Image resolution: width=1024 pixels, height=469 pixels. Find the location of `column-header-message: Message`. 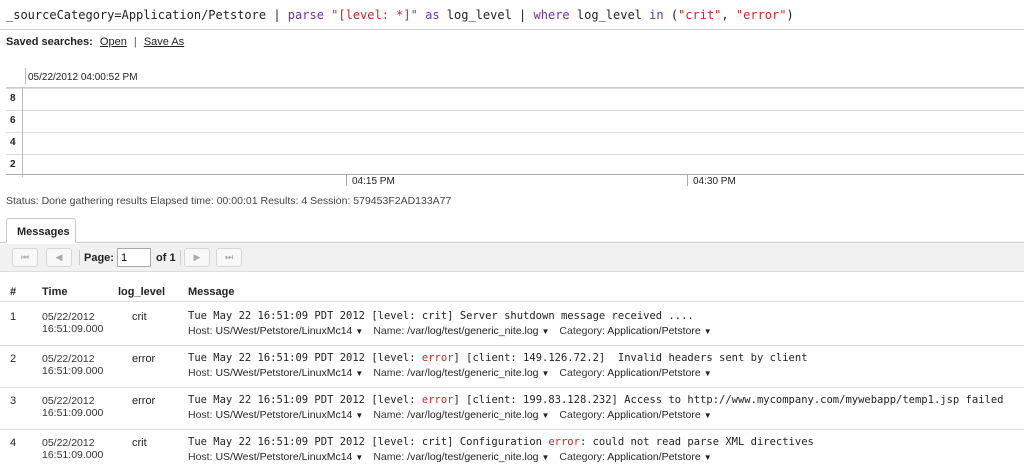

column-header-message: Message is located at coordinates (211, 292).